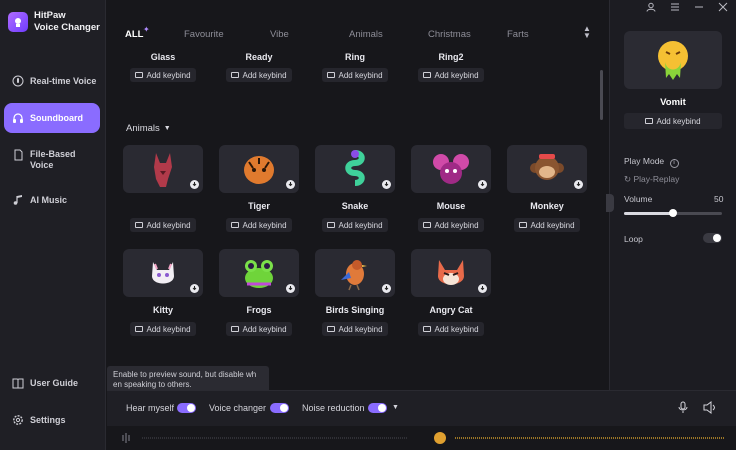  I want to click on hear-myself-toggle, so click(186, 408).